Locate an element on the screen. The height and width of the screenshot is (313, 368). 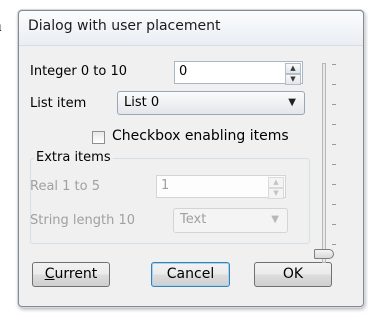
real-spinner: ▲ ▼ is located at coordinates (276, 188).